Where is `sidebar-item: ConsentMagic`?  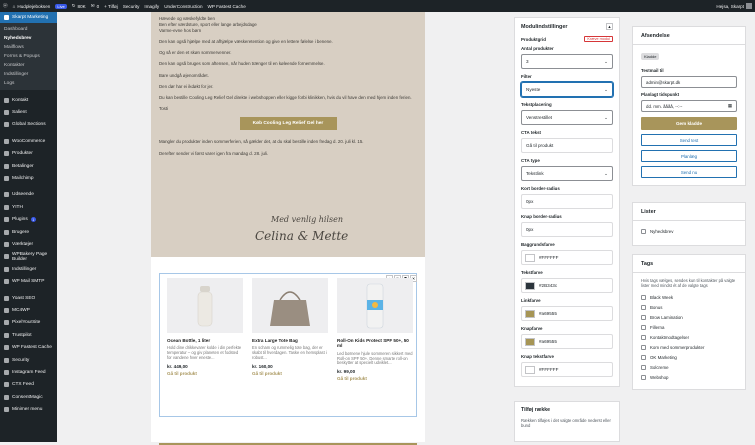
sidebar-item: ConsentMagic is located at coordinates (28, 397).